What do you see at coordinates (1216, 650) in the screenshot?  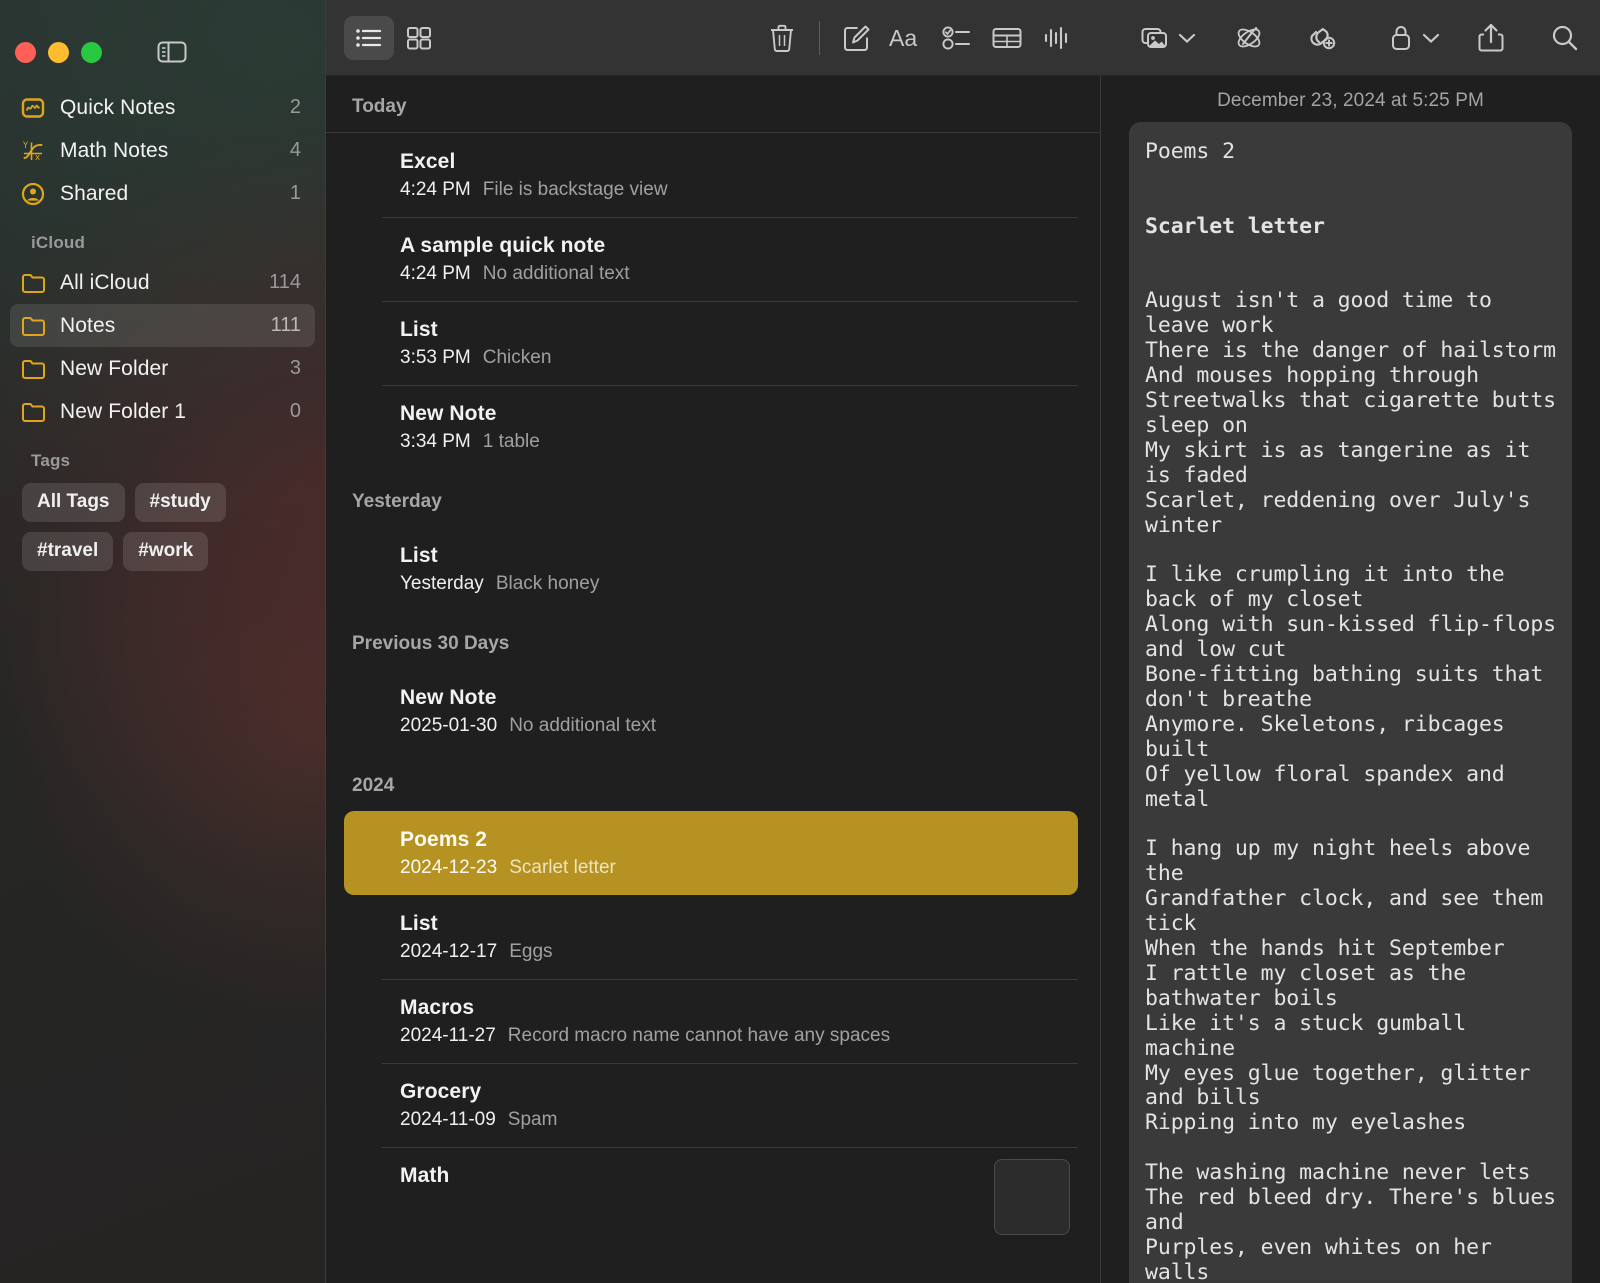 I see `note-body-line: and low cut` at bounding box center [1216, 650].